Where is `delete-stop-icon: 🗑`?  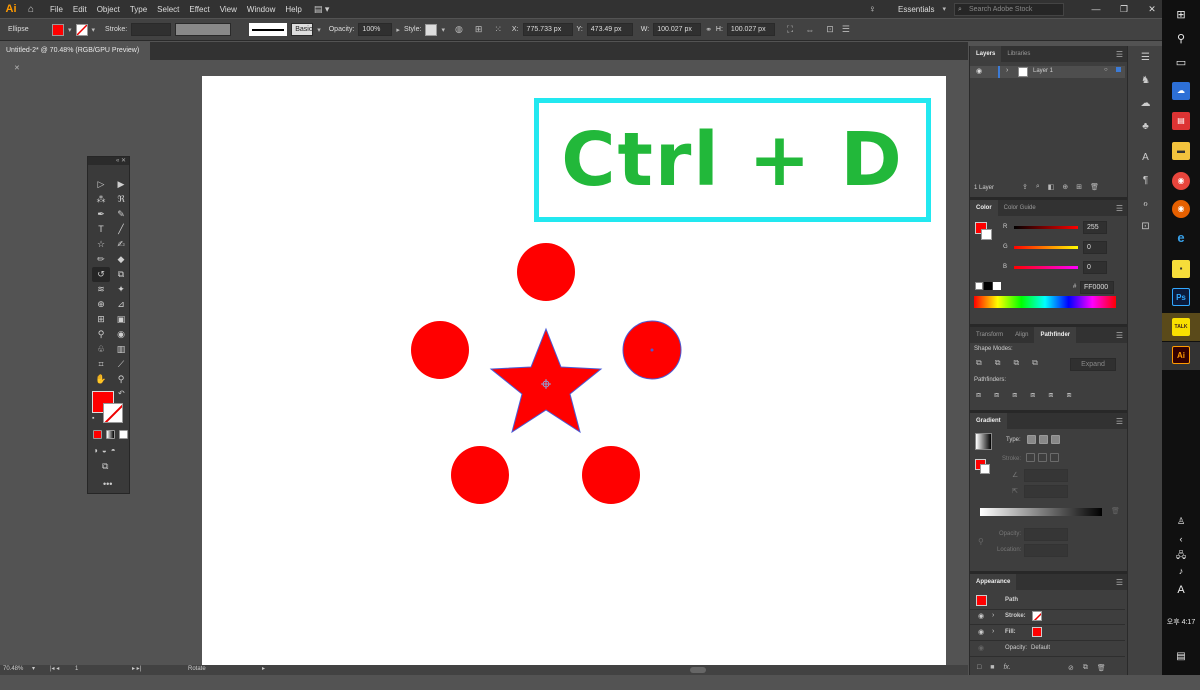
delete-stop-icon: 🗑 is located at coordinates (1115, 511).